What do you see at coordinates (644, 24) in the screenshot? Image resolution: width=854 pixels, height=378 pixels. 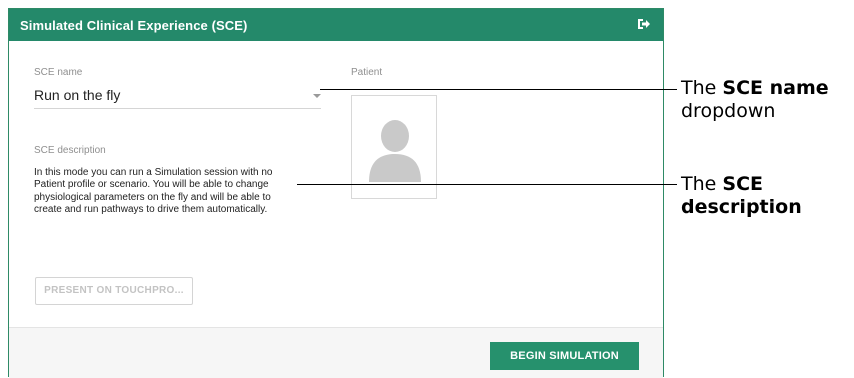 I see `sign-out-icon` at bounding box center [644, 24].